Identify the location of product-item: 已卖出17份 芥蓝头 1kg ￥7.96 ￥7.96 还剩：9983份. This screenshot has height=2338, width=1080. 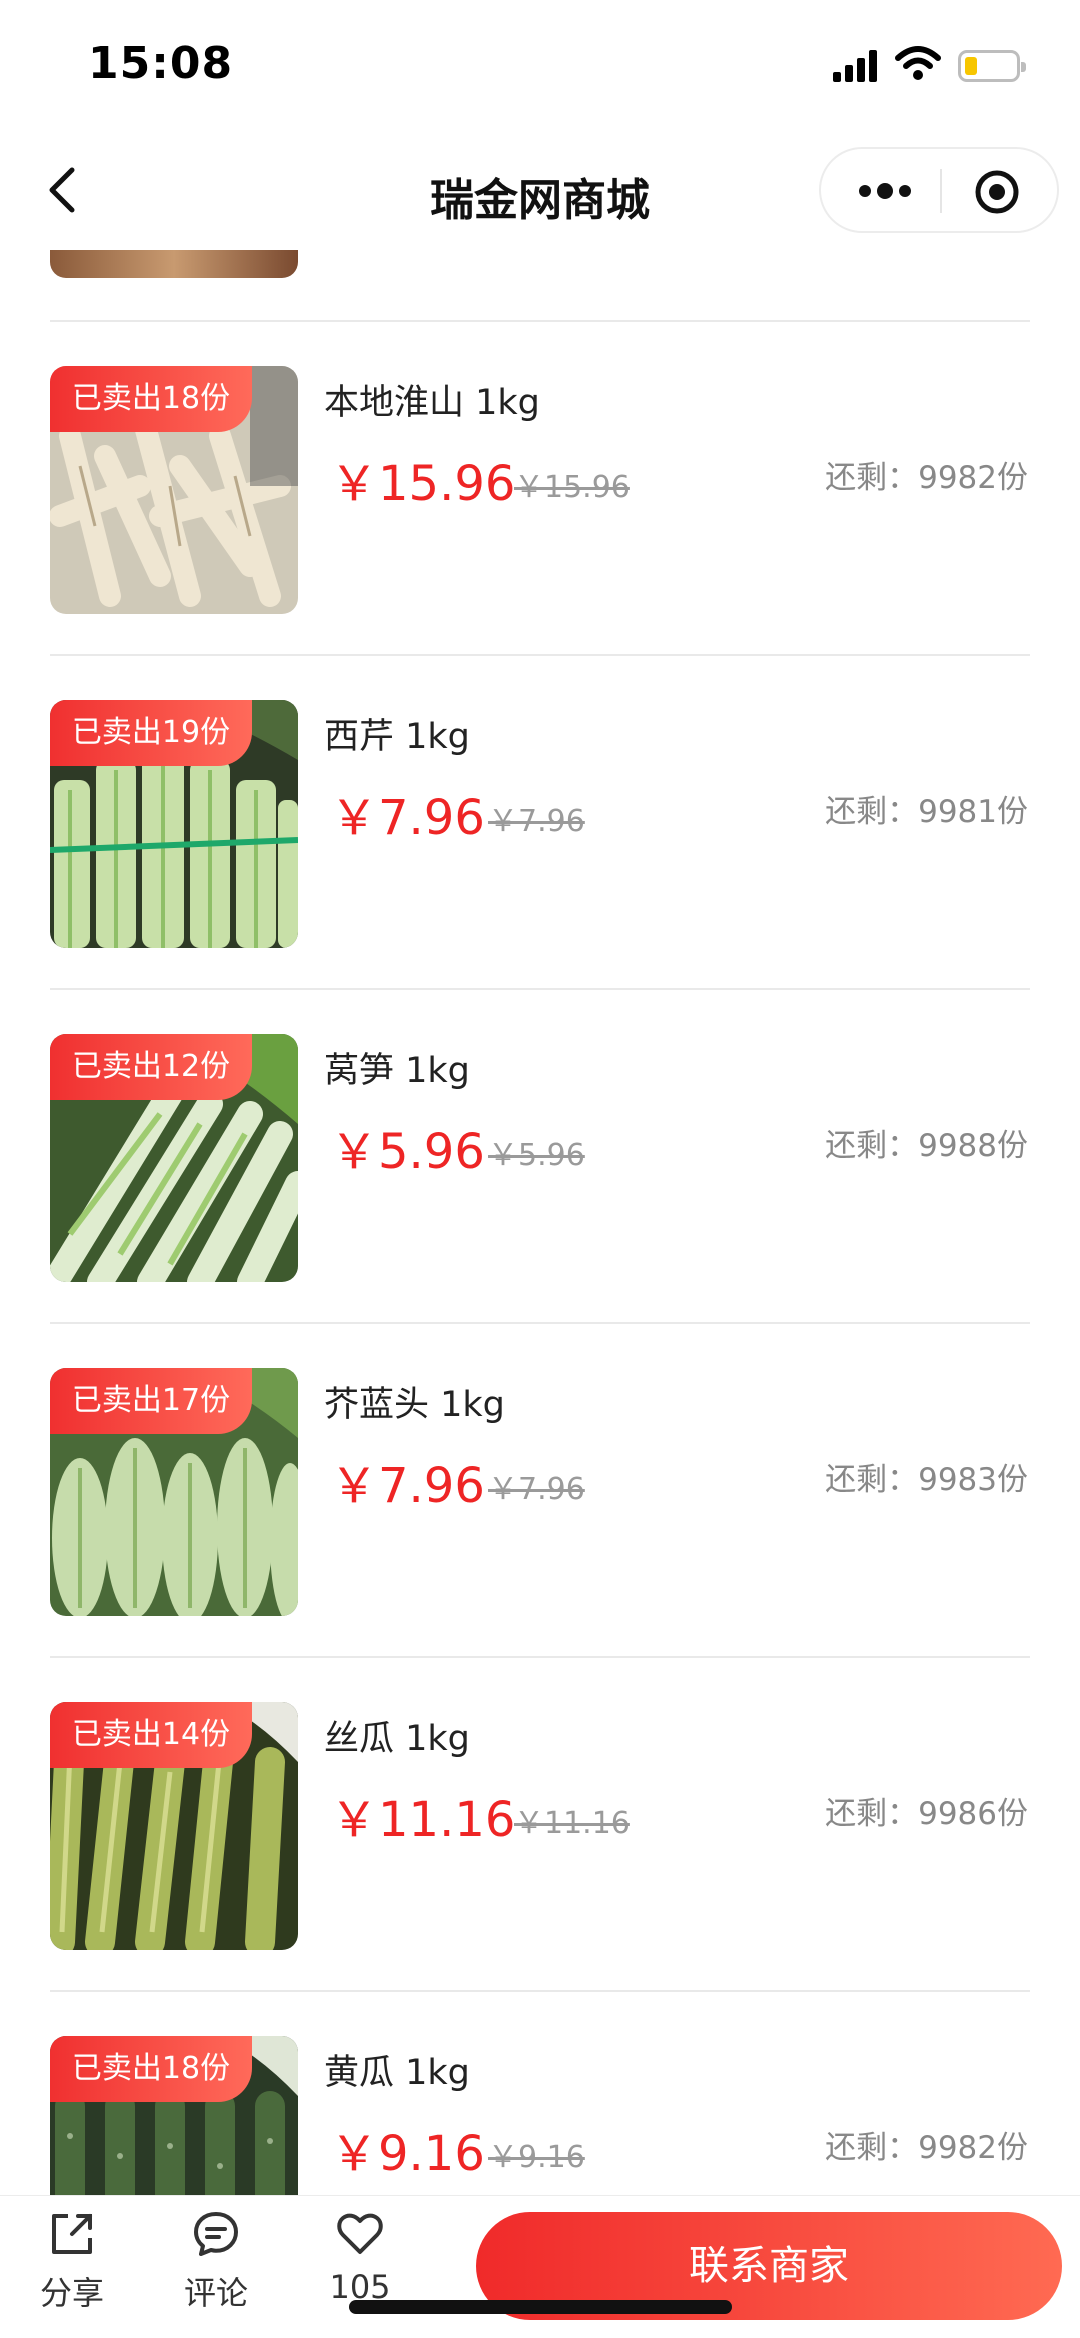
(540, 1535).